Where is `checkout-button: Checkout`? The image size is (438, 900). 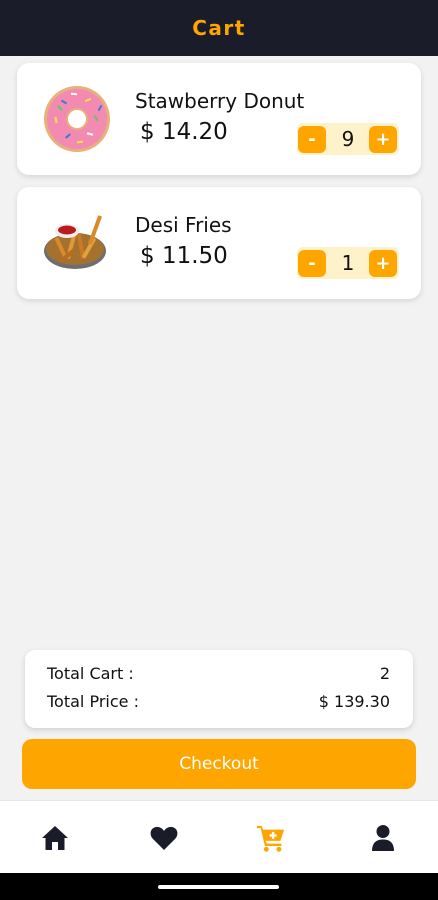 checkout-button: Checkout is located at coordinates (219, 764).